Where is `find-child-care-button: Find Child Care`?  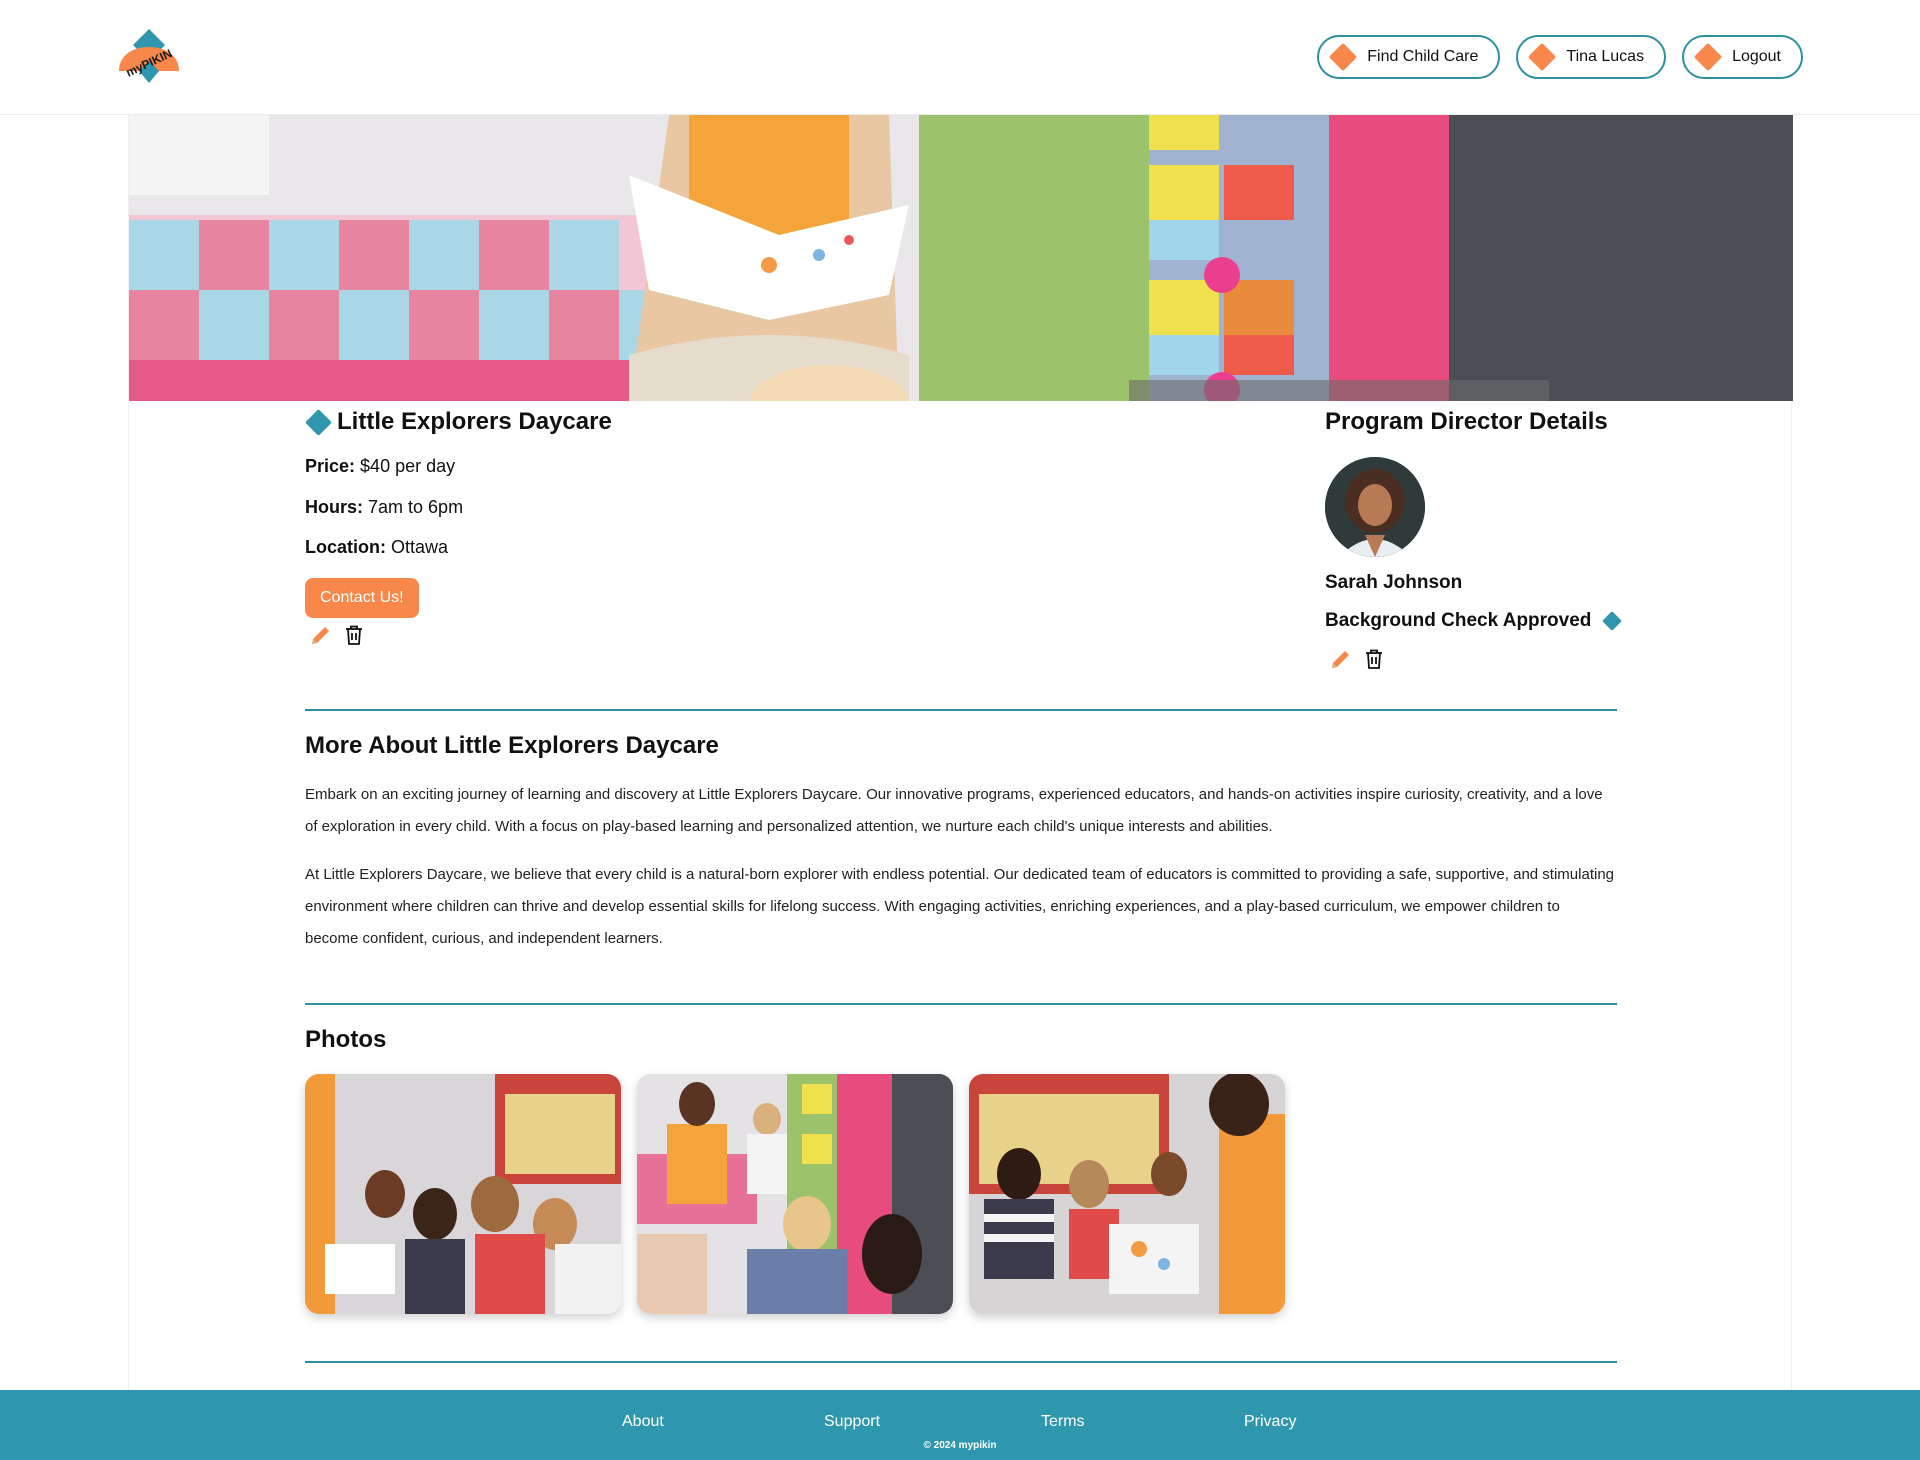 find-child-care-button: Find Child Care is located at coordinates (1409, 57).